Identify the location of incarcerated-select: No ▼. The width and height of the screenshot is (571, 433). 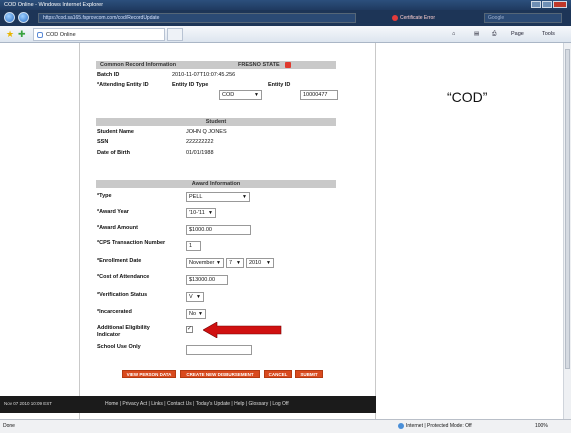
(196, 314).